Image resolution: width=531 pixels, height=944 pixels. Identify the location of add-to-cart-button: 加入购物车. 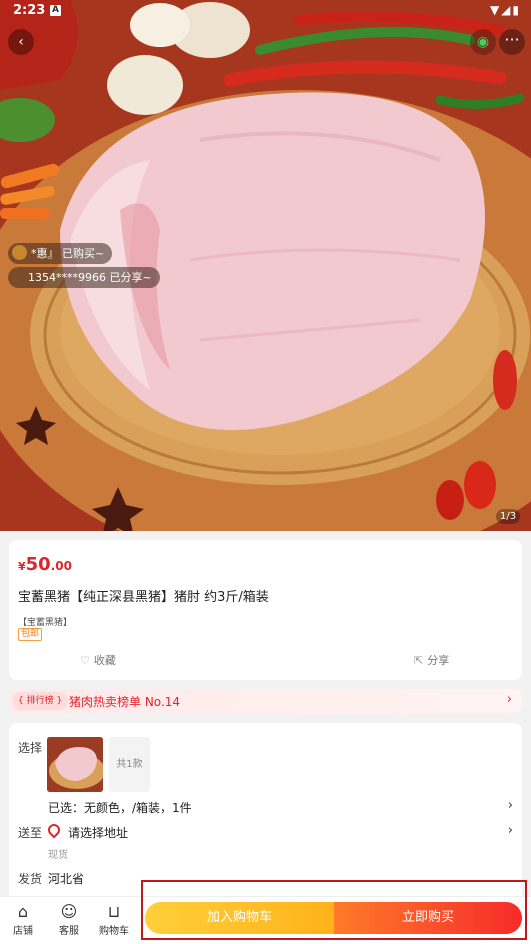
(239, 918).